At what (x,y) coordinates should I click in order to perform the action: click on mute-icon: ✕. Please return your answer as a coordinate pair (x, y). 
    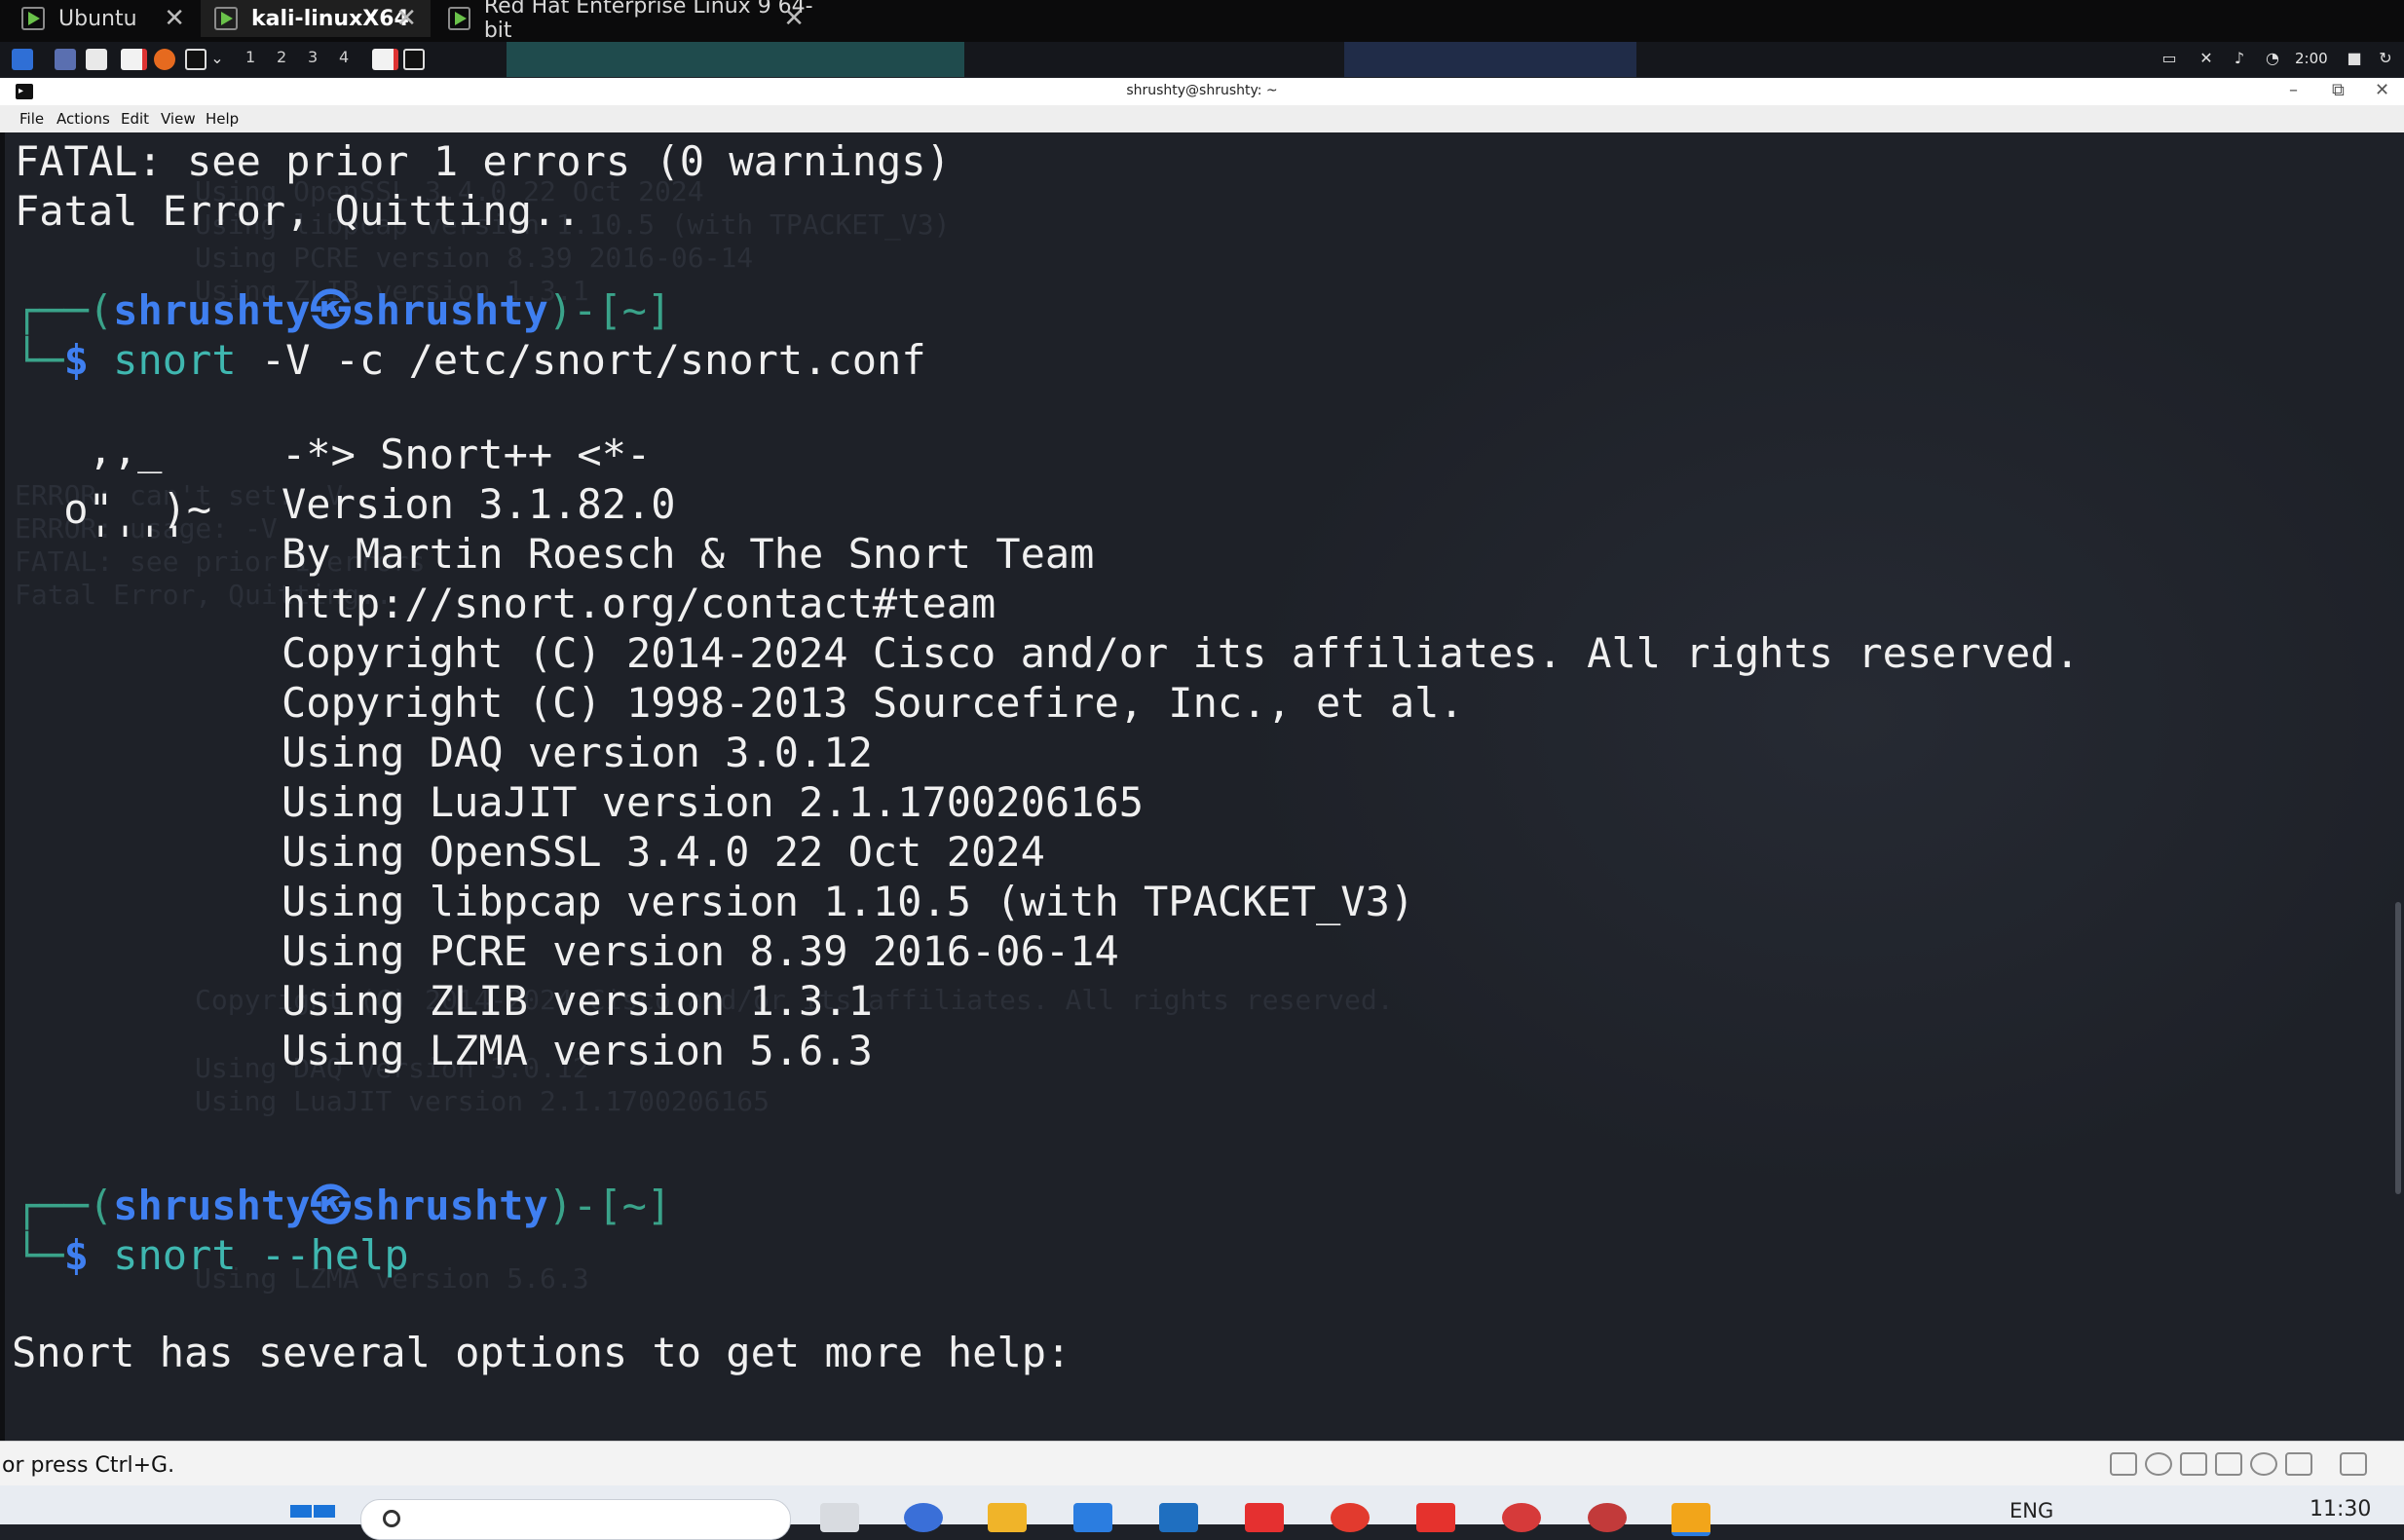
    Looking at the image, I should click on (2206, 58).